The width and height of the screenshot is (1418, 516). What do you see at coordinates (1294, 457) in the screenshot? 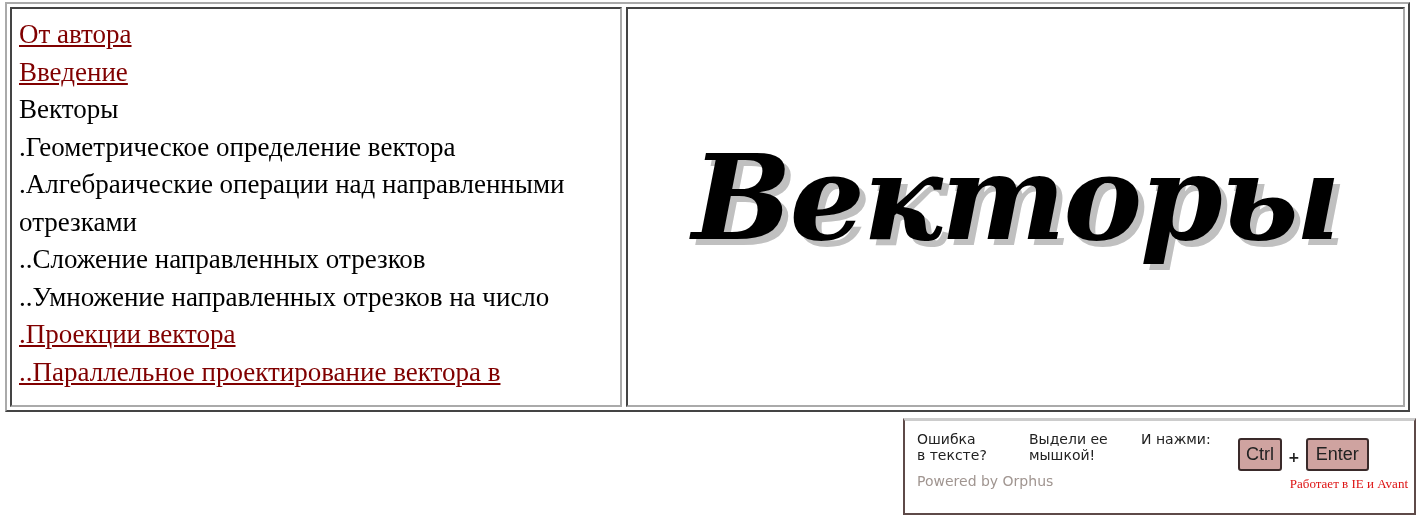
I see `plus-sign: +` at bounding box center [1294, 457].